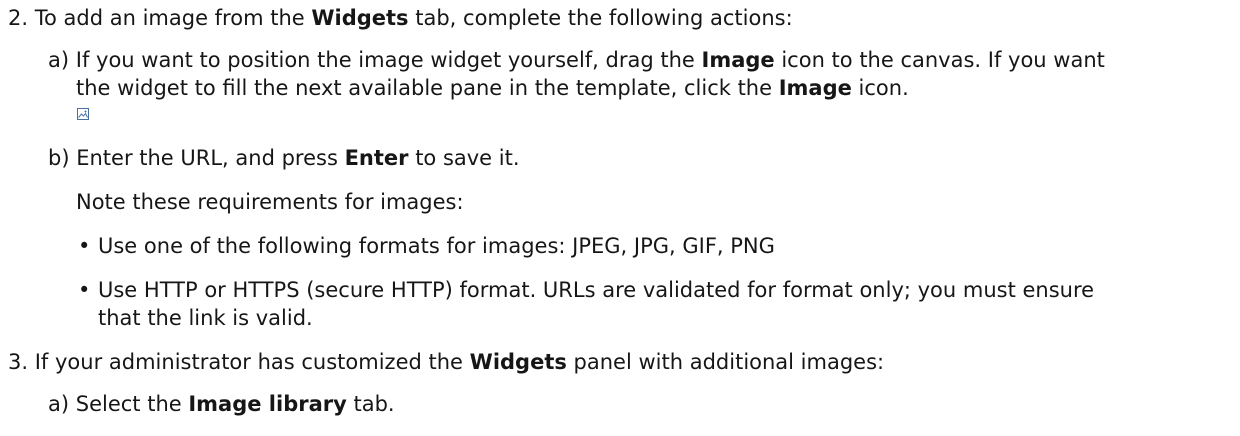 This screenshot has width=1240, height=436. What do you see at coordinates (18, 362) in the screenshot?
I see `step-3-number: 3.` at bounding box center [18, 362].